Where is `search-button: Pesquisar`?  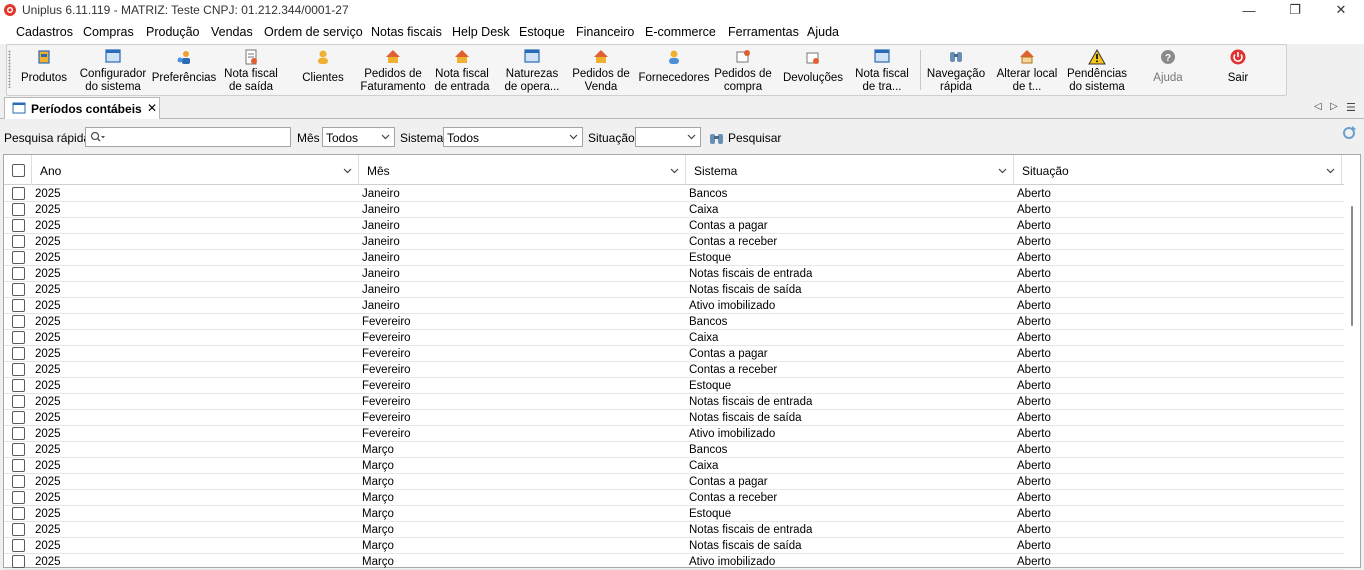 search-button: Pesquisar is located at coordinates (745, 138).